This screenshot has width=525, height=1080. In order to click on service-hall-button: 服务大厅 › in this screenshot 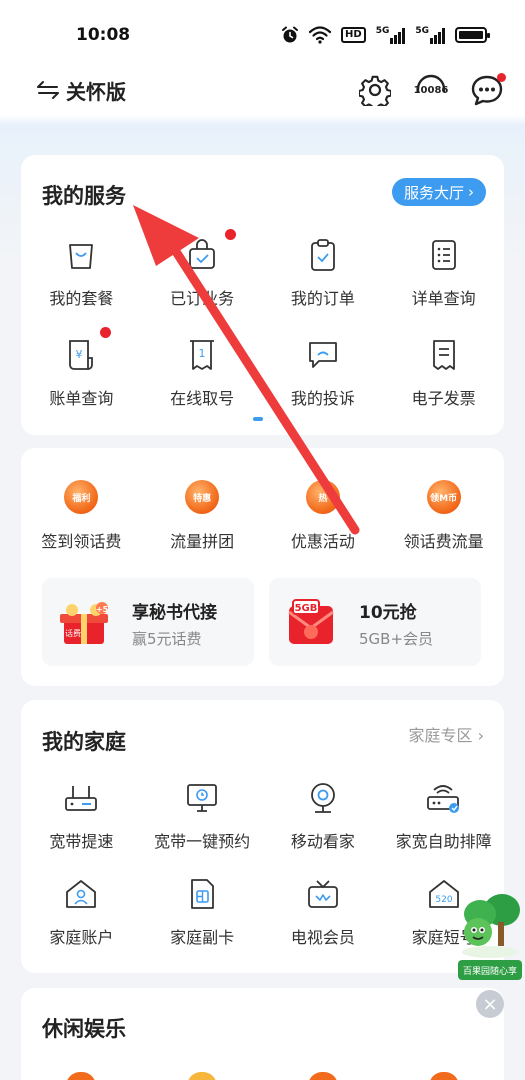, I will do `click(438, 192)`.